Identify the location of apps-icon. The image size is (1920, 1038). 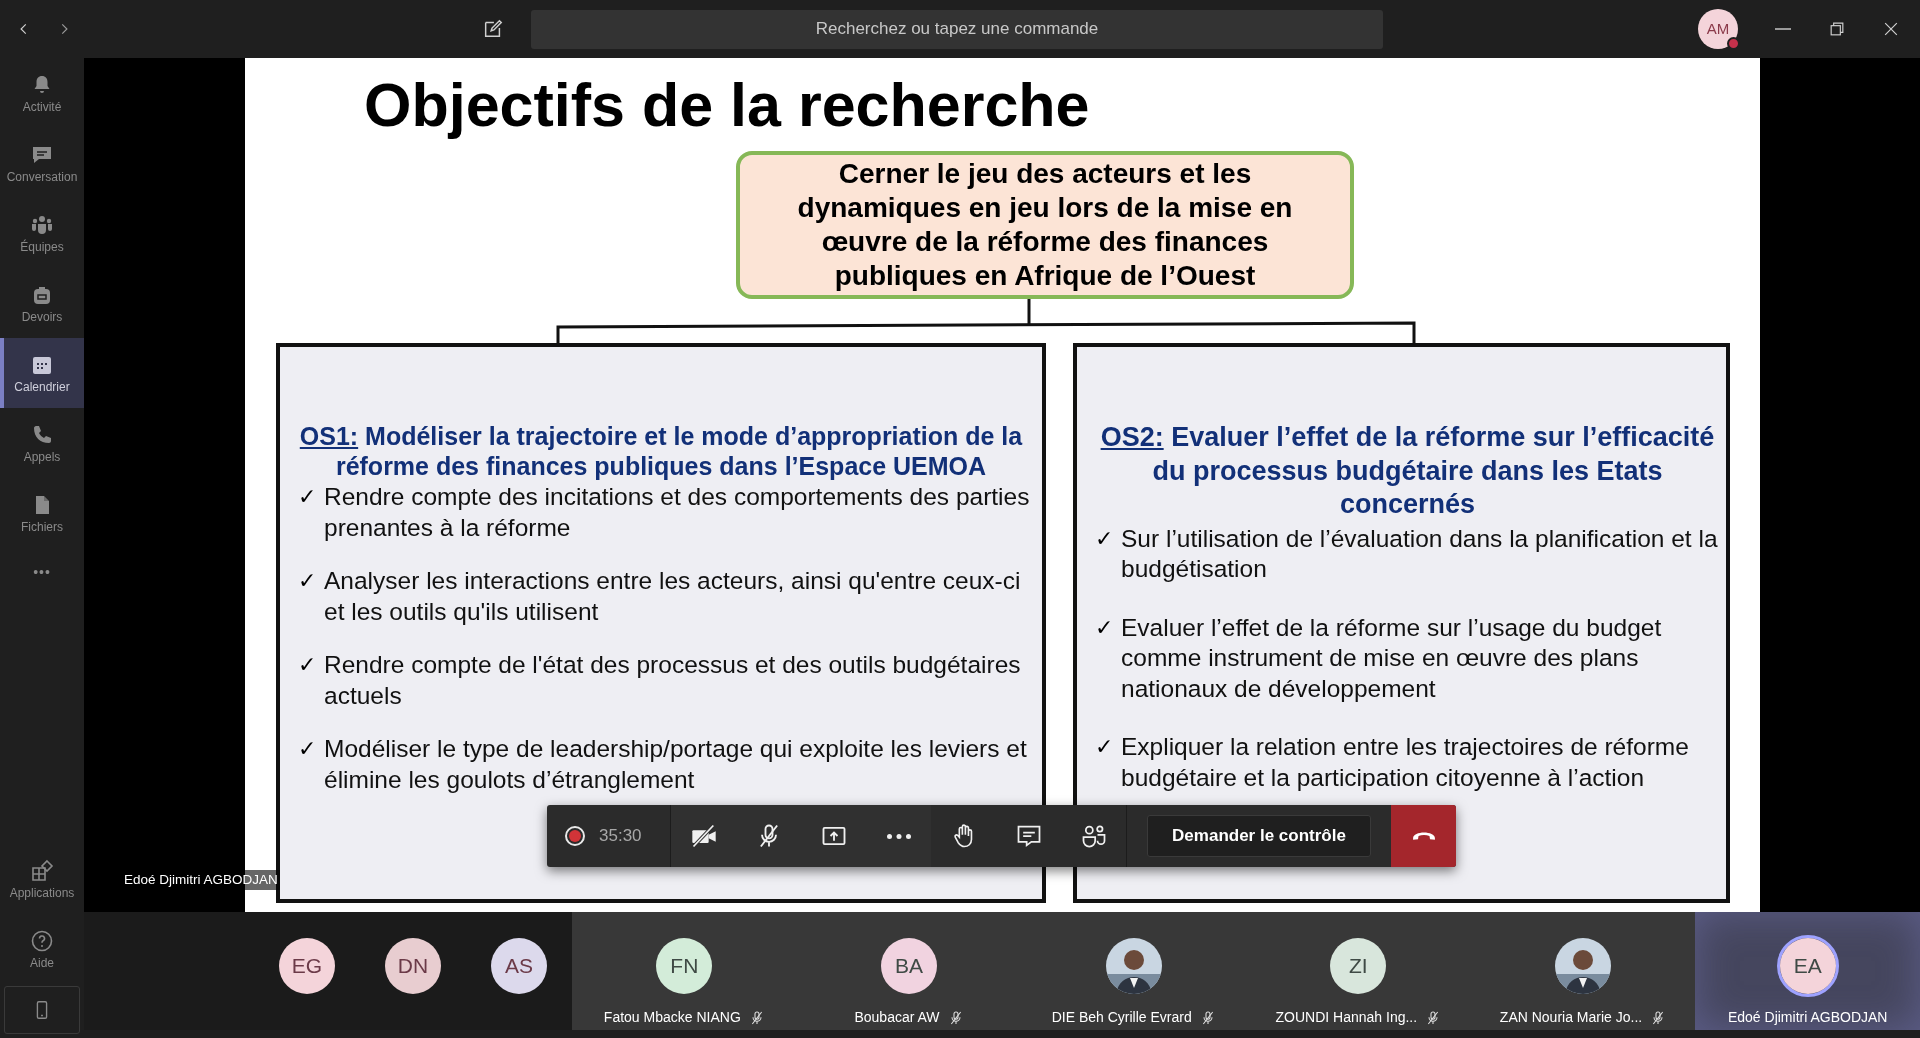
(42, 870).